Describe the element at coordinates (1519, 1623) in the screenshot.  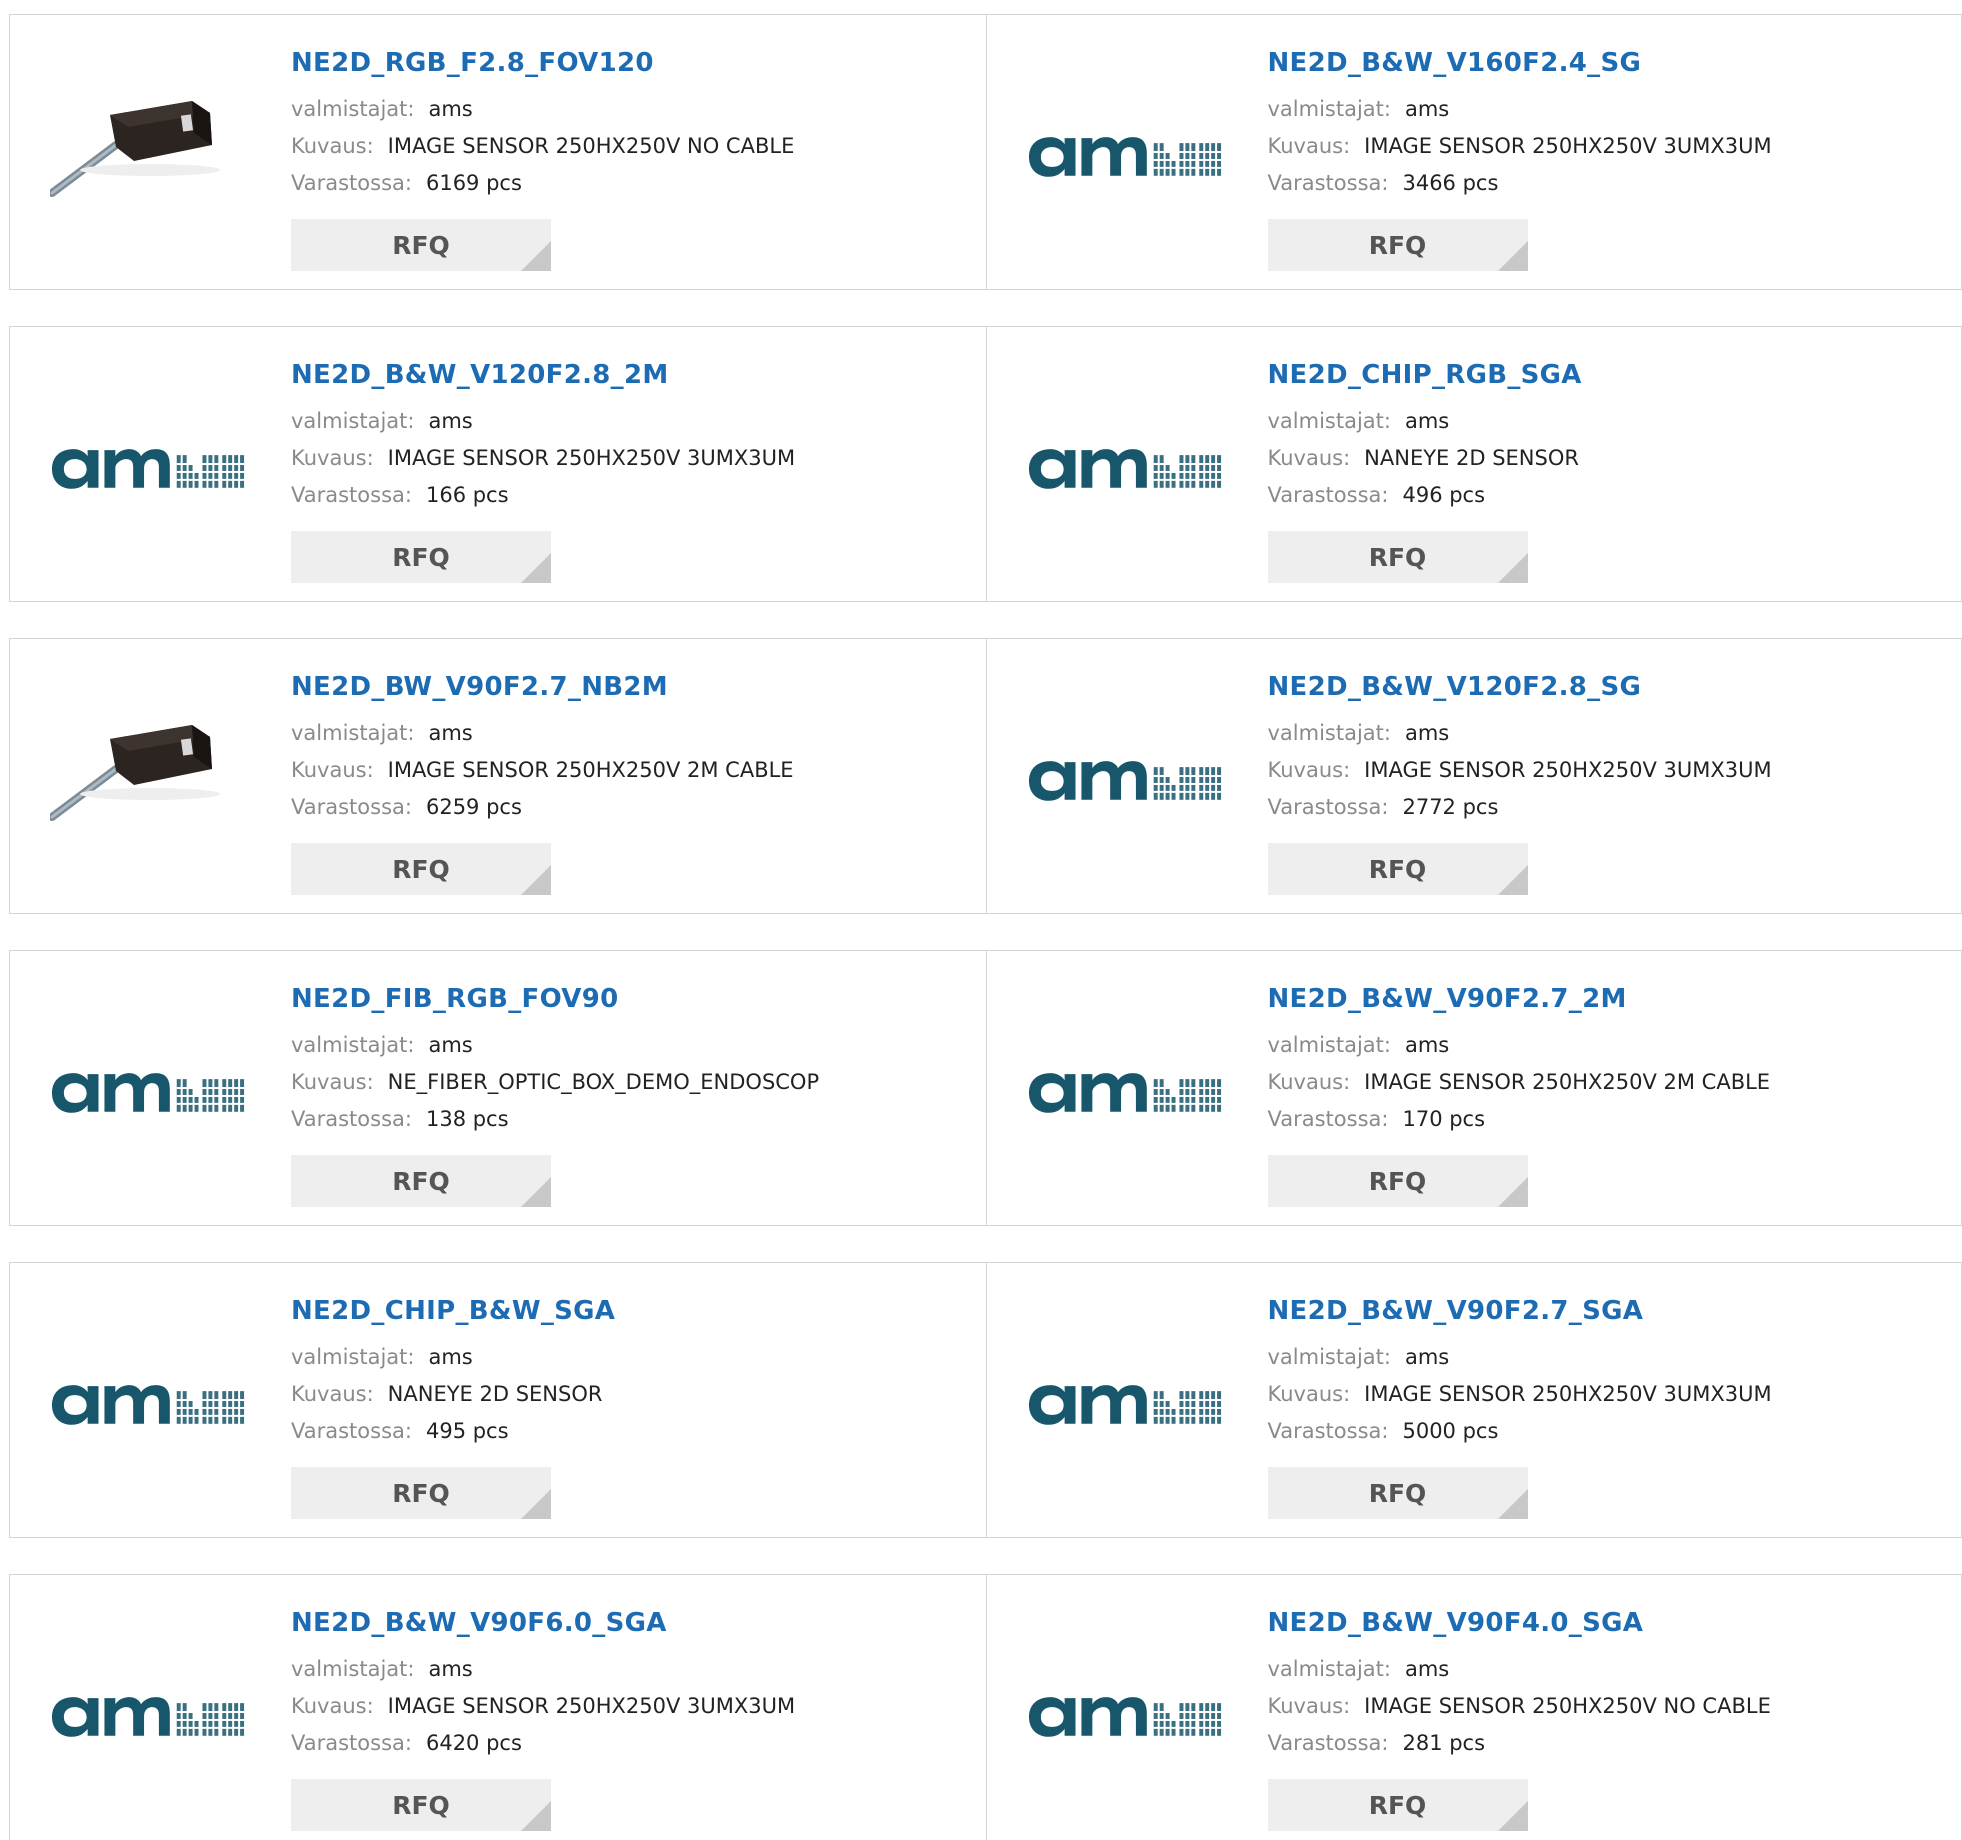
I see `part-number-link: NE2D_B&W_V90F4.0_SGA` at that location.